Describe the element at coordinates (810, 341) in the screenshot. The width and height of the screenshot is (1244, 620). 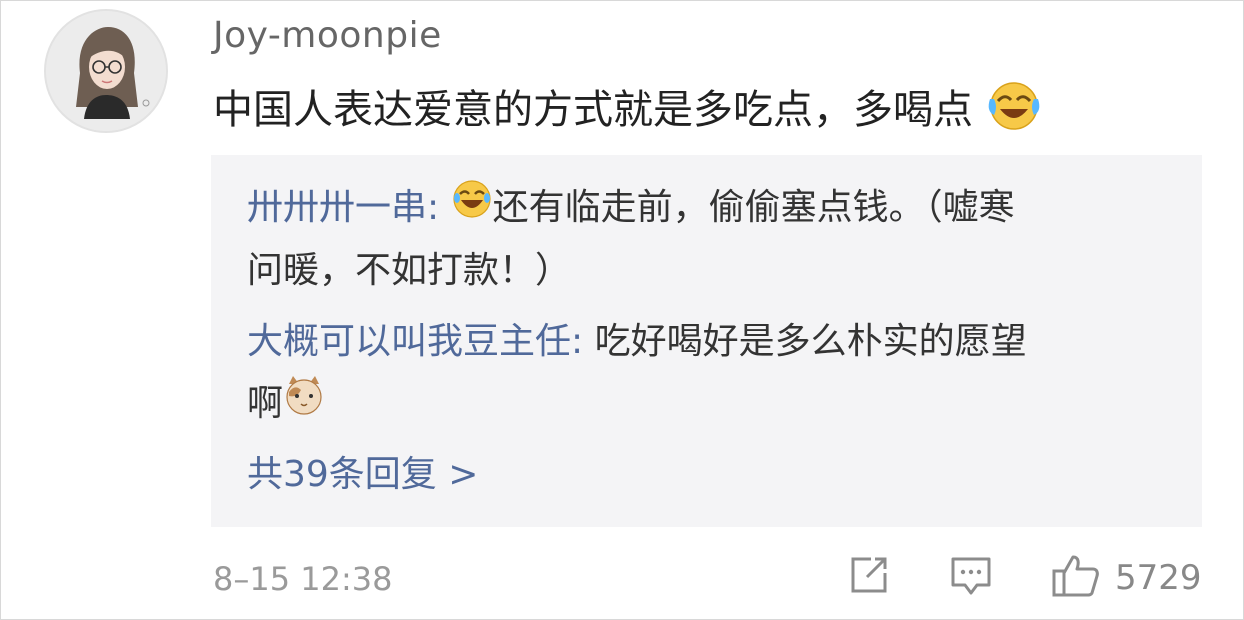
I see `reply-text-line1: 吃好喝好是多么朴实的愿望` at that location.